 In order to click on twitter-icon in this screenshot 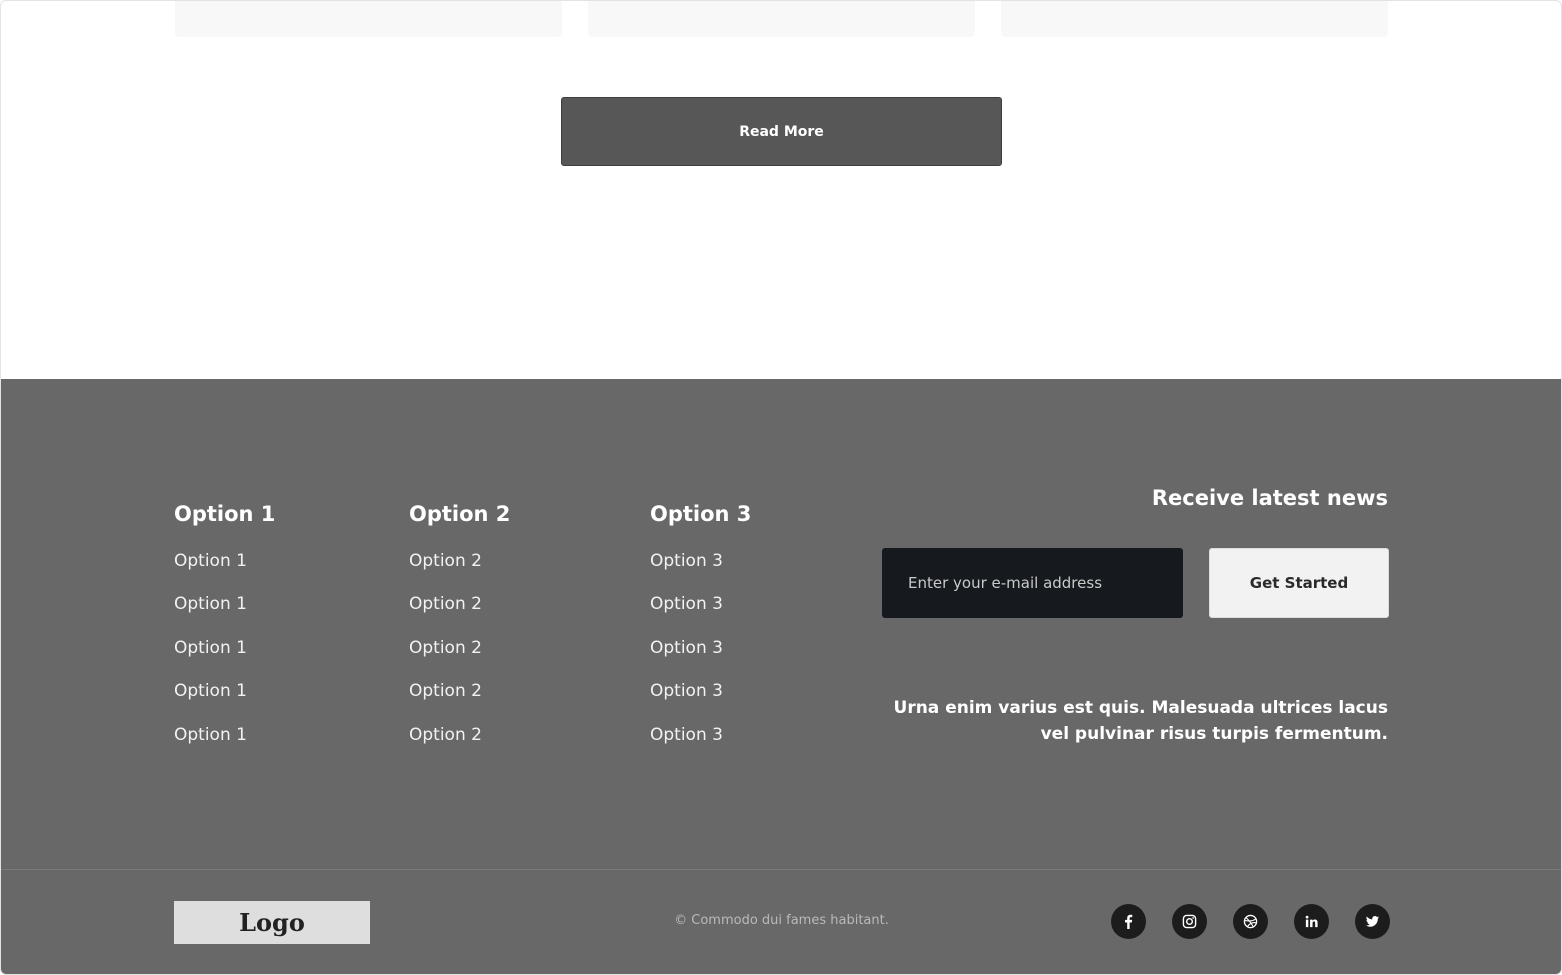, I will do `click(1372, 921)`.